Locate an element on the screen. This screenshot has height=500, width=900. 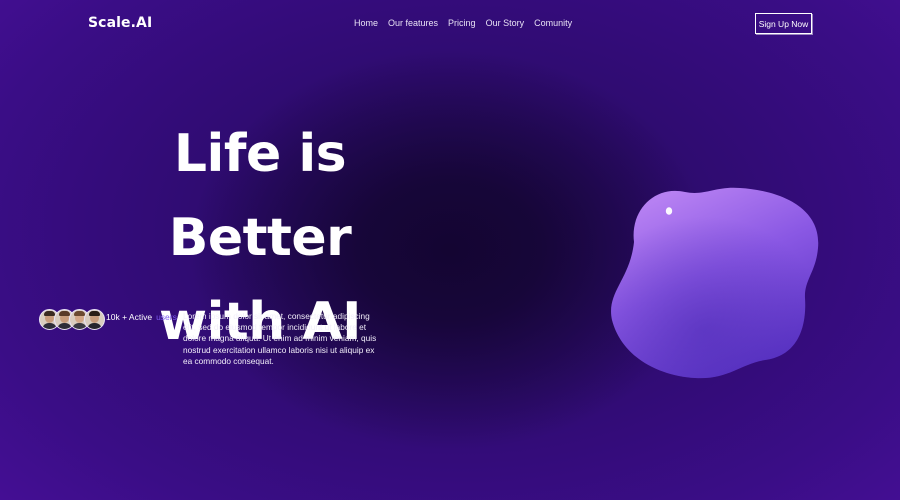
blob-highlight is located at coordinates (669, 211).